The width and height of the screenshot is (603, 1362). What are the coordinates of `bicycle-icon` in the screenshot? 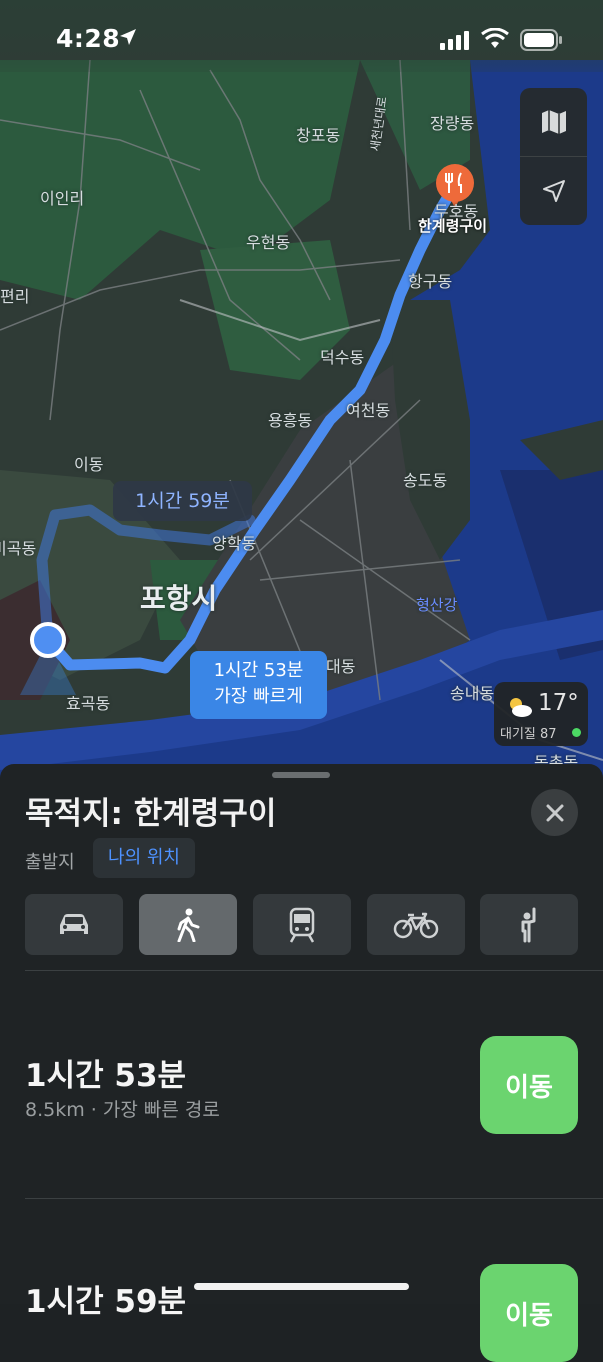 It's located at (416, 925).